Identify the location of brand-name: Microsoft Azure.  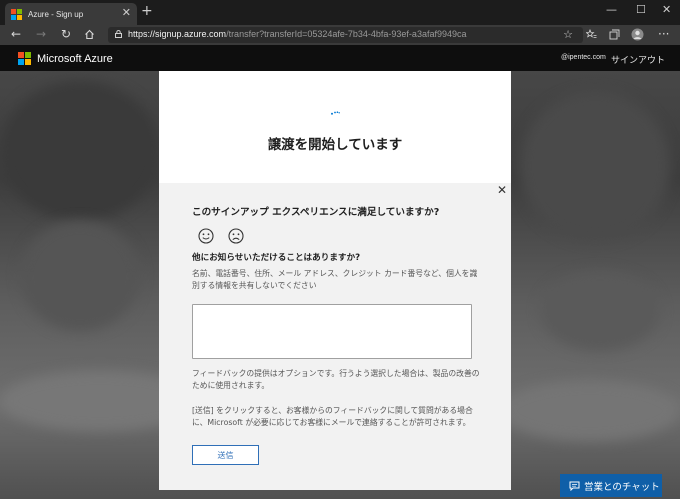
(75, 58).